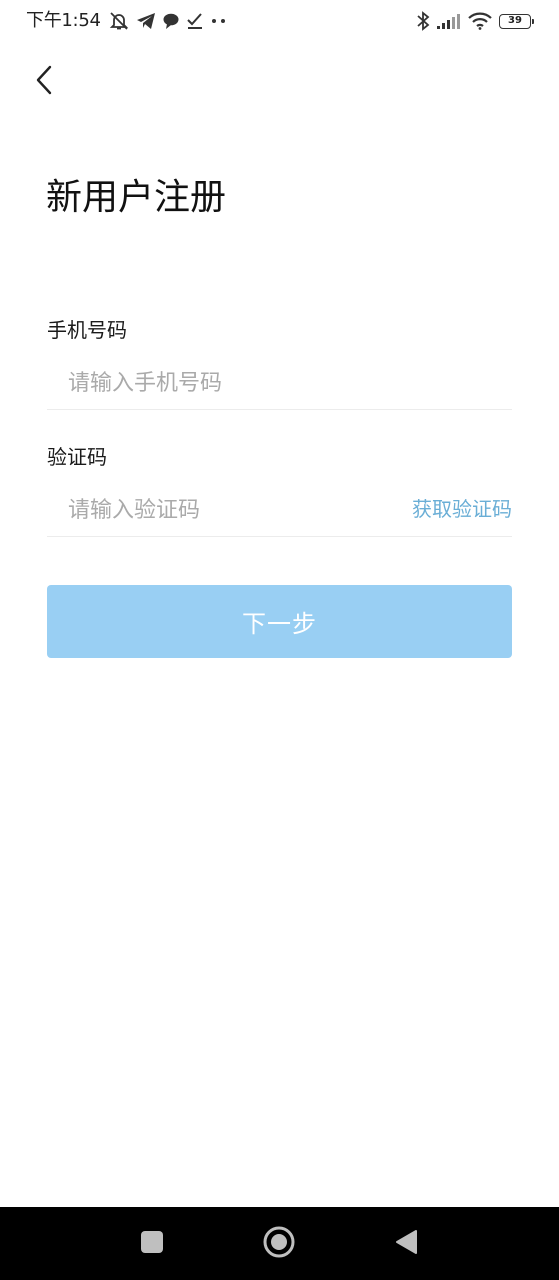 This screenshot has height=1280, width=559. Describe the element at coordinates (87, 330) in the screenshot. I see `phone-label: 手机号码` at that location.